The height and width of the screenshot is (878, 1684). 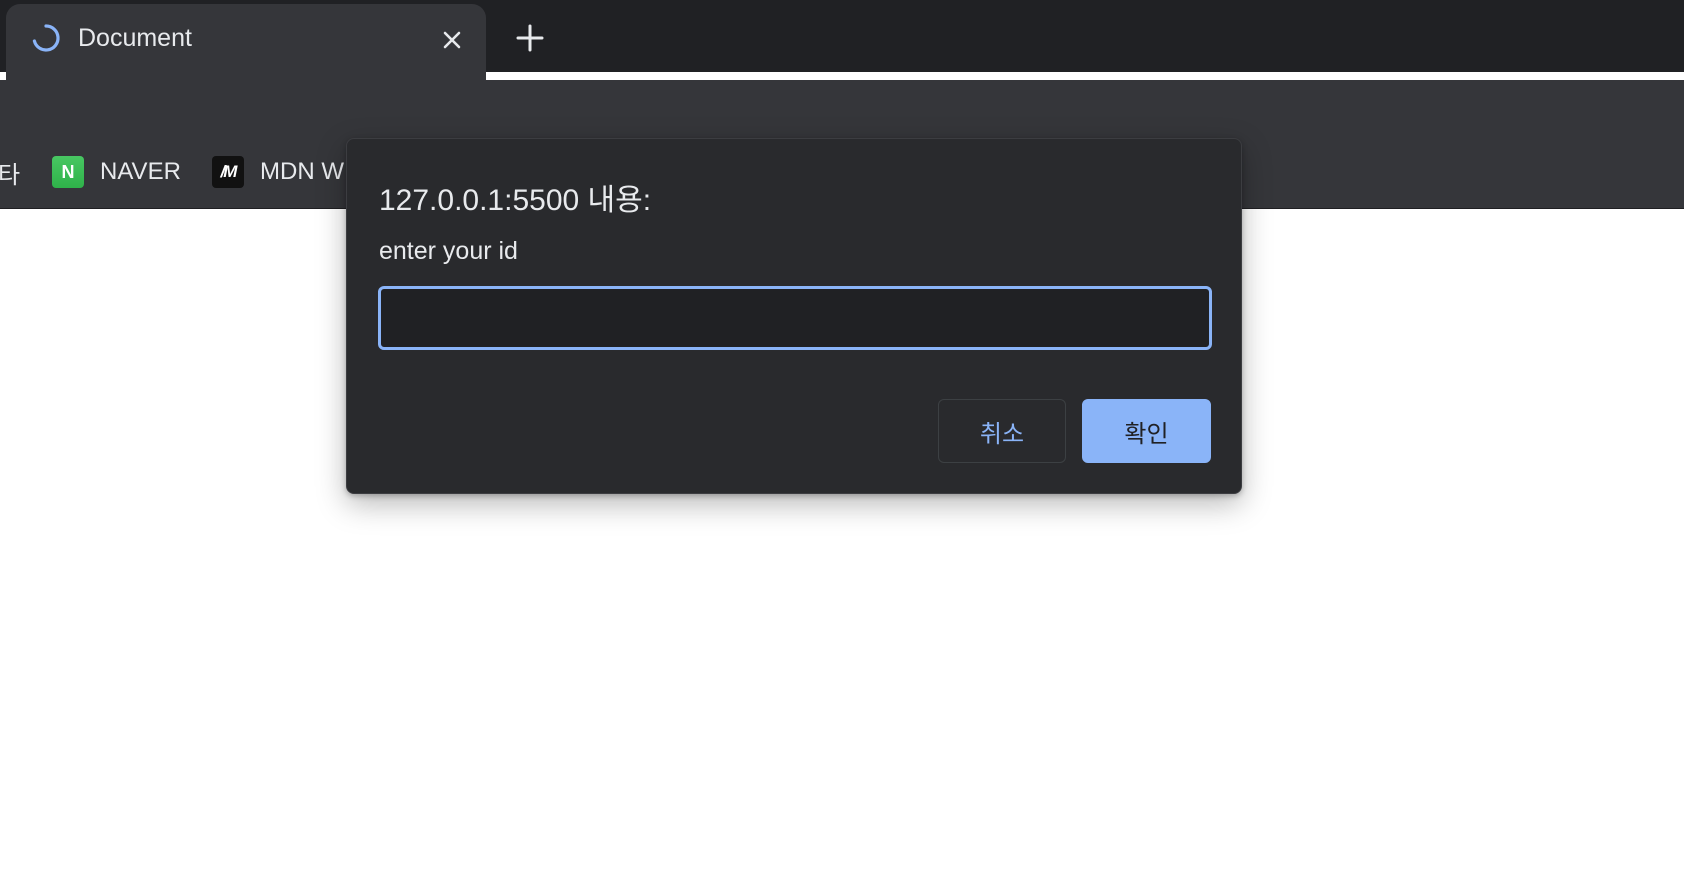 What do you see at coordinates (530, 38) in the screenshot?
I see `plus-icon` at bounding box center [530, 38].